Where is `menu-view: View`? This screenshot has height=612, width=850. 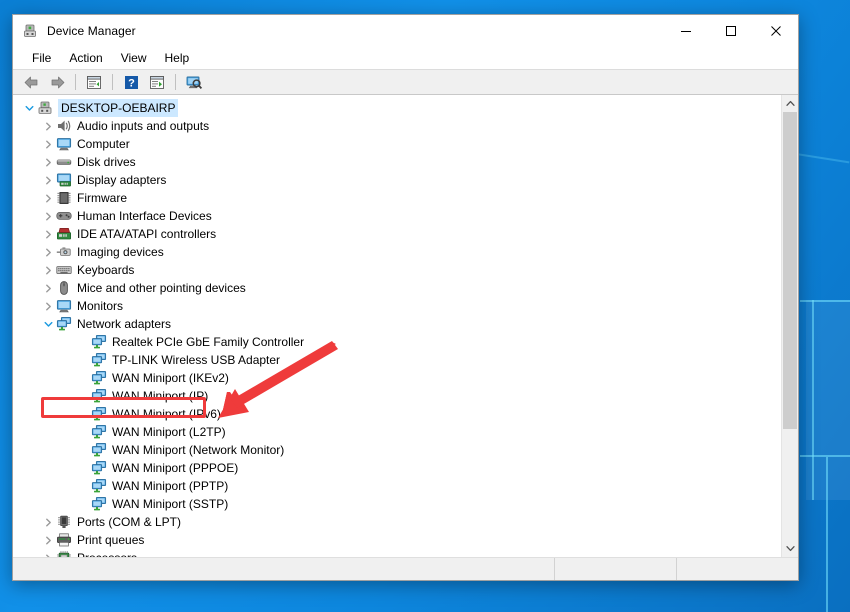
menu-view: View is located at coordinates (134, 58).